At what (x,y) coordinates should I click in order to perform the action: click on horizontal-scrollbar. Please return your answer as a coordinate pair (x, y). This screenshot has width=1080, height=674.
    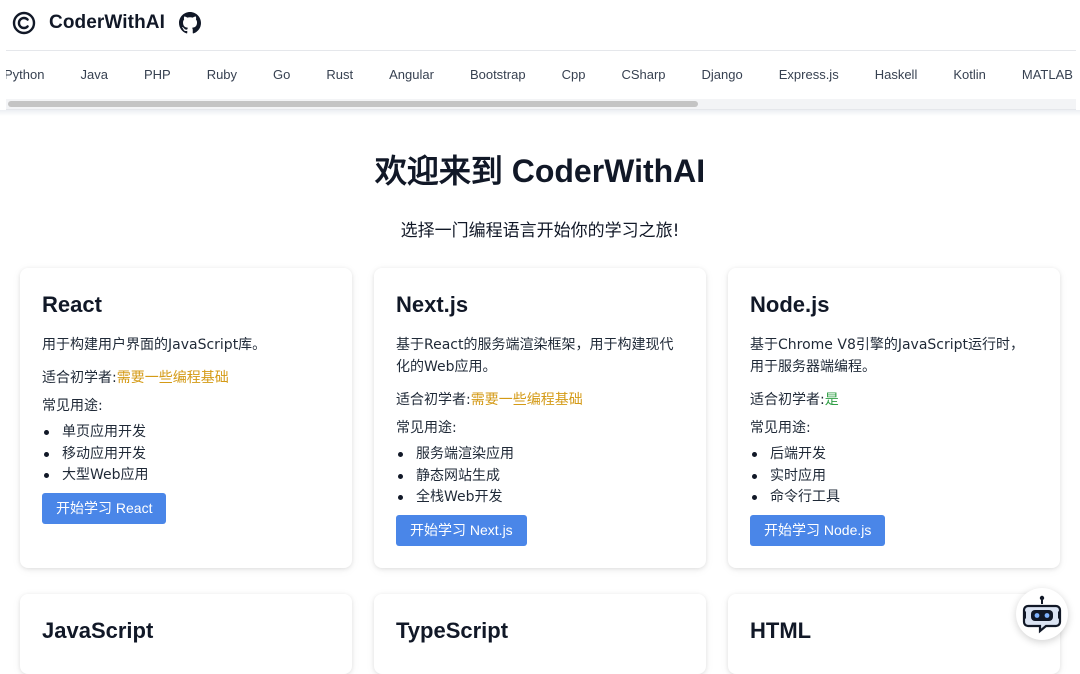
    Looking at the image, I should click on (541, 104).